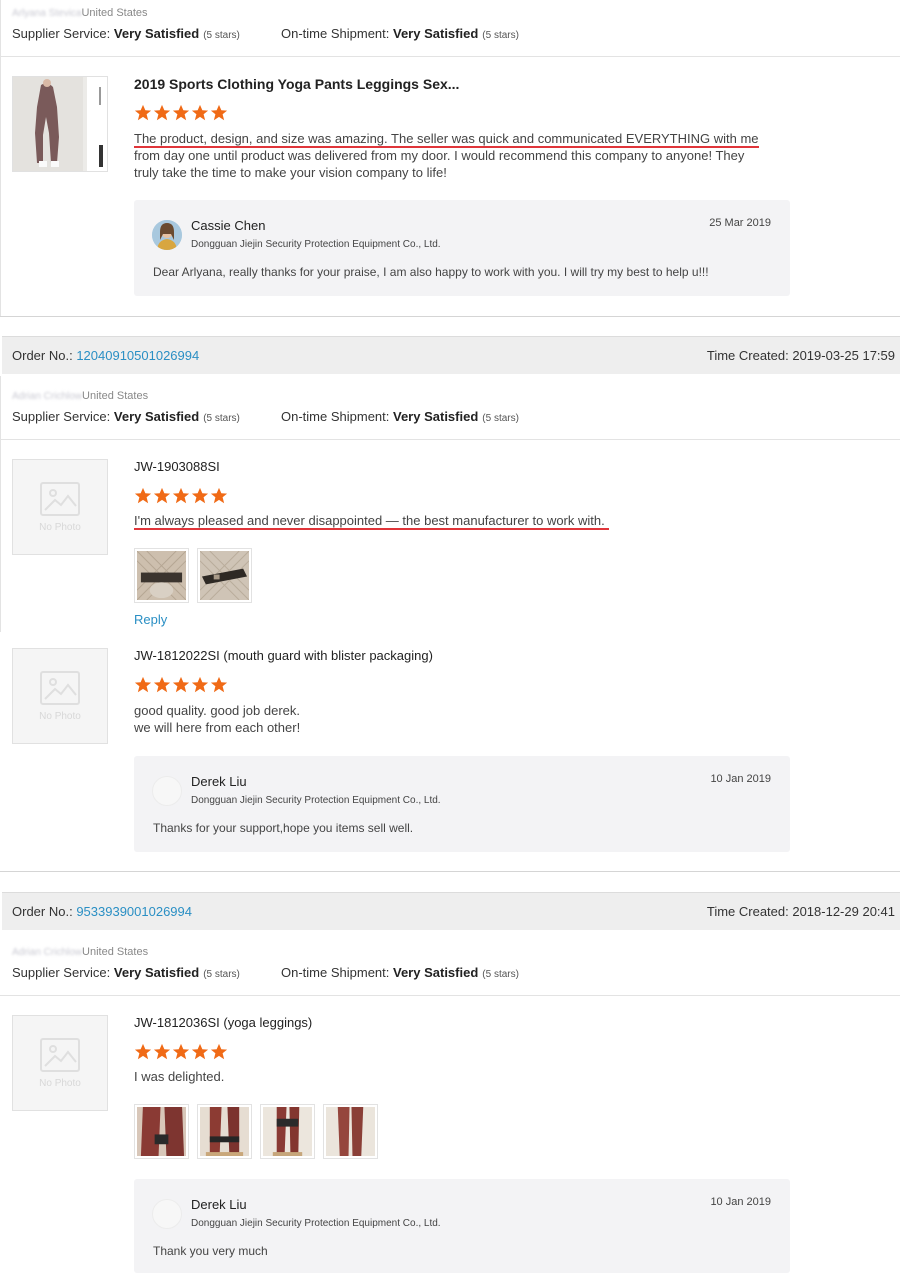  What do you see at coordinates (134, 911) in the screenshot?
I see `order-number-link: 9533939001026994` at bounding box center [134, 911].